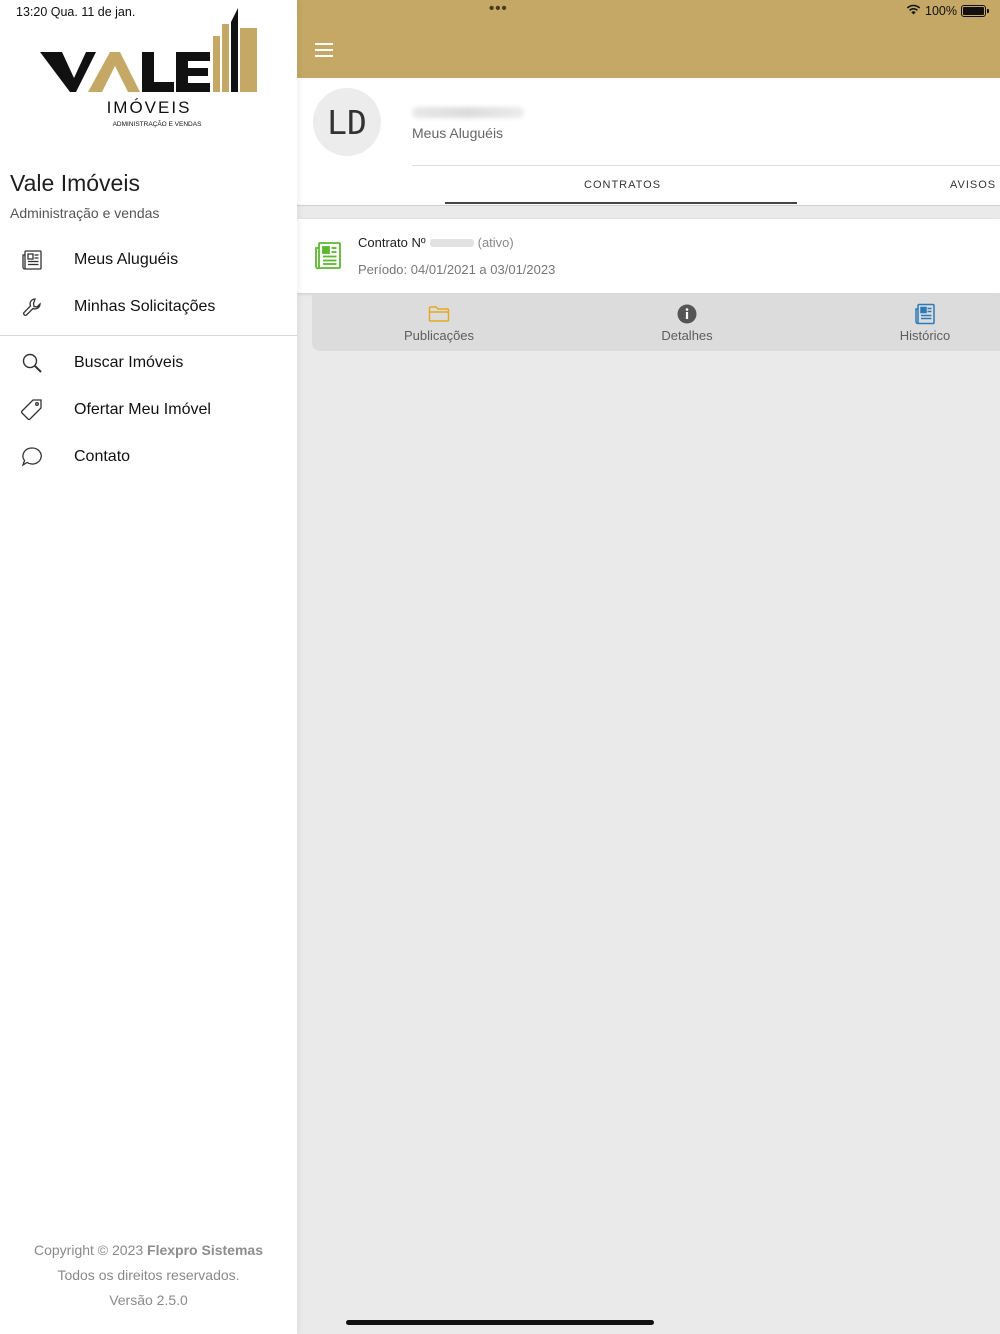 Image resolution: width=1000 pixels, height=1334 pixels. Describe the element at coordinates (145, 306) in the screenshot. I see `menu-label: Minhas Solicitações` at that location.